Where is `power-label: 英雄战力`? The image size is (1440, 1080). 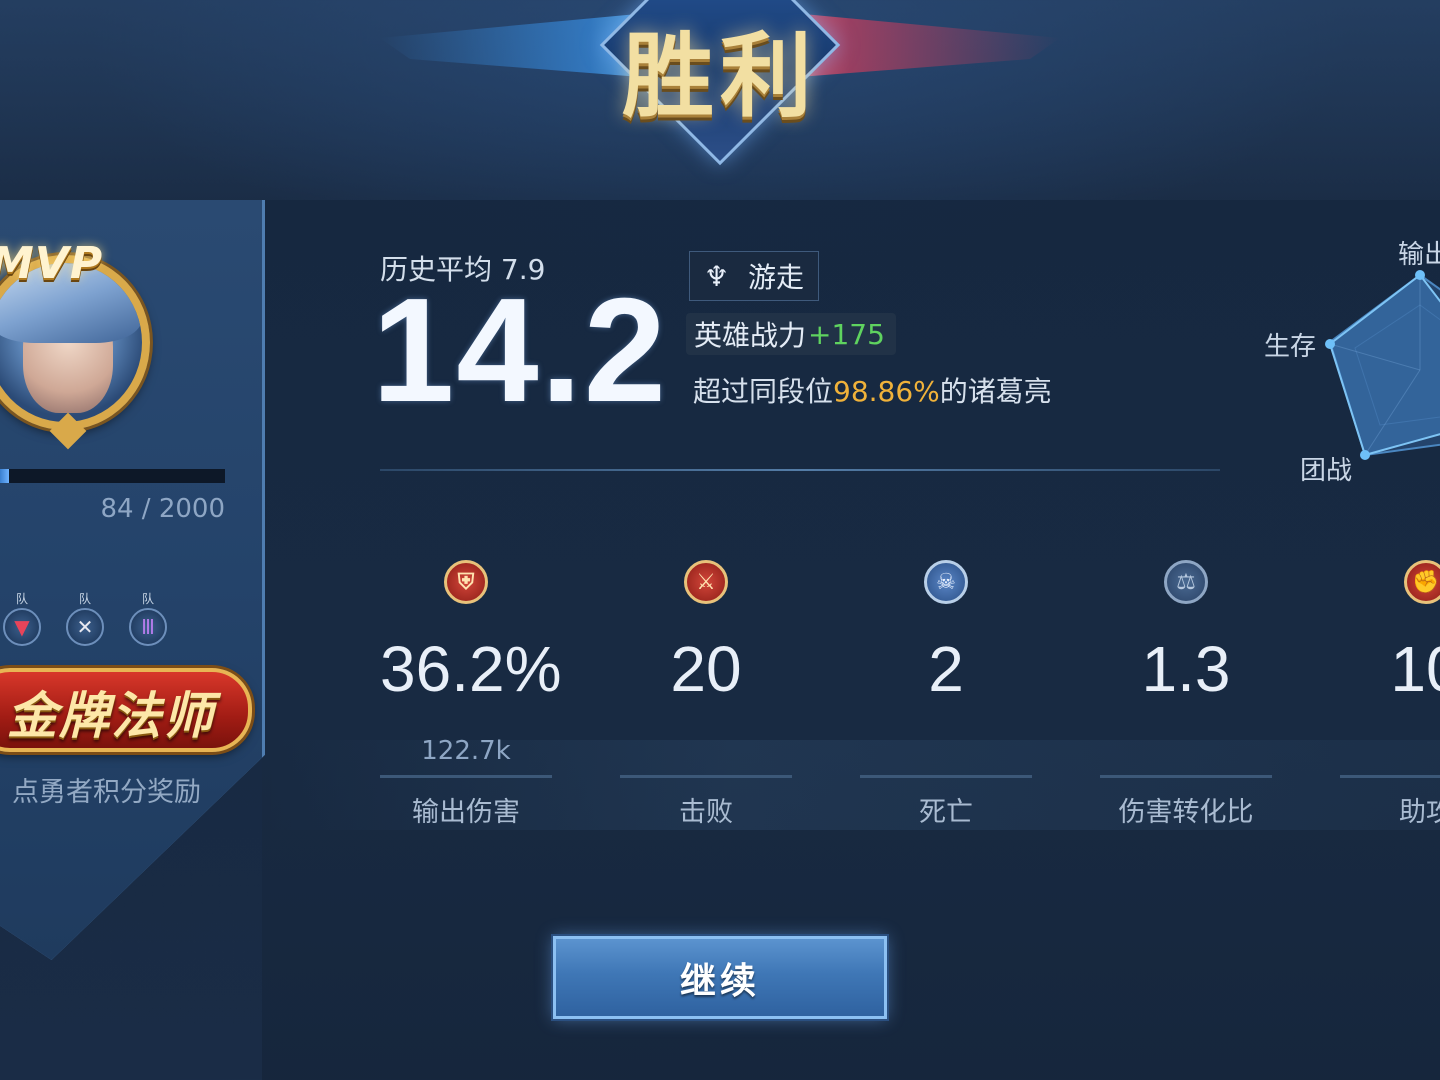 power-label: 英雄战力 is located at coordinates (750, 335).